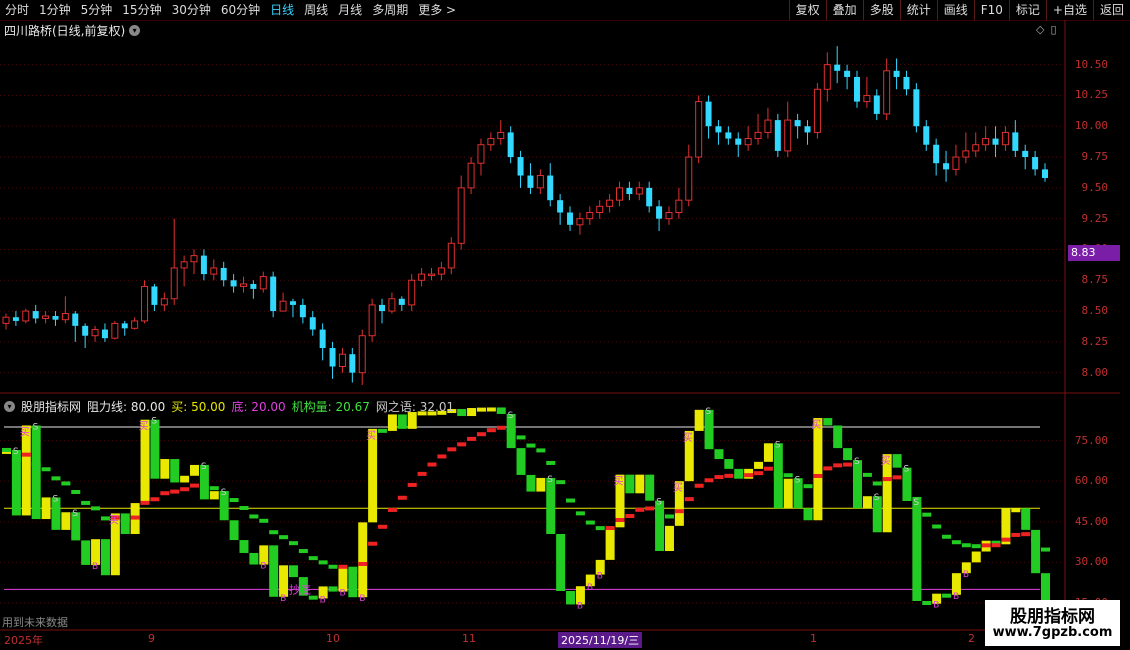 The width and height of the screenshot is (1130, 650). Describe the element at coordinates (35, 622) in the screenshot. I see `future-data-note: 用到未来数据` at that location.